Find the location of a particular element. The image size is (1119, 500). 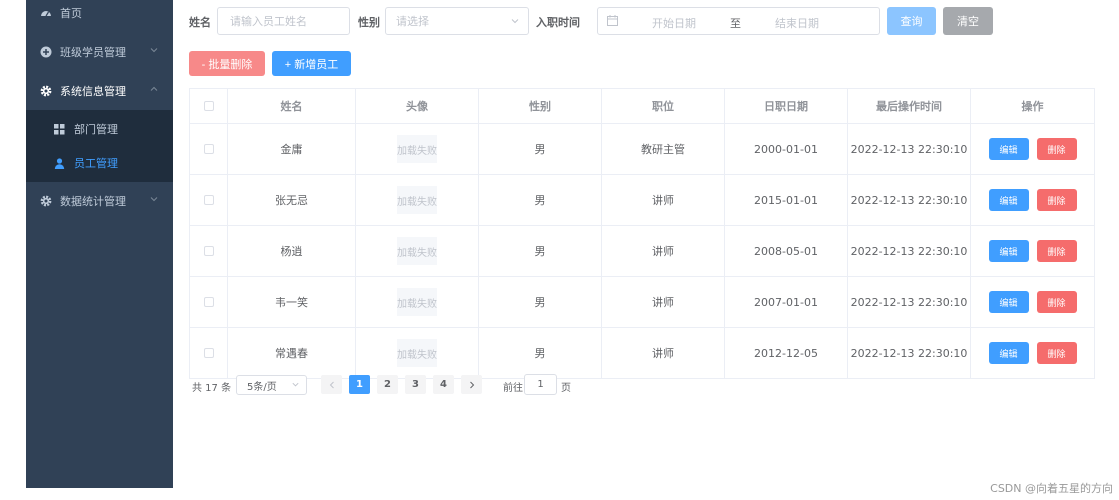

submenu-item-department: 部门管理 is located at coordinates (99, 129).